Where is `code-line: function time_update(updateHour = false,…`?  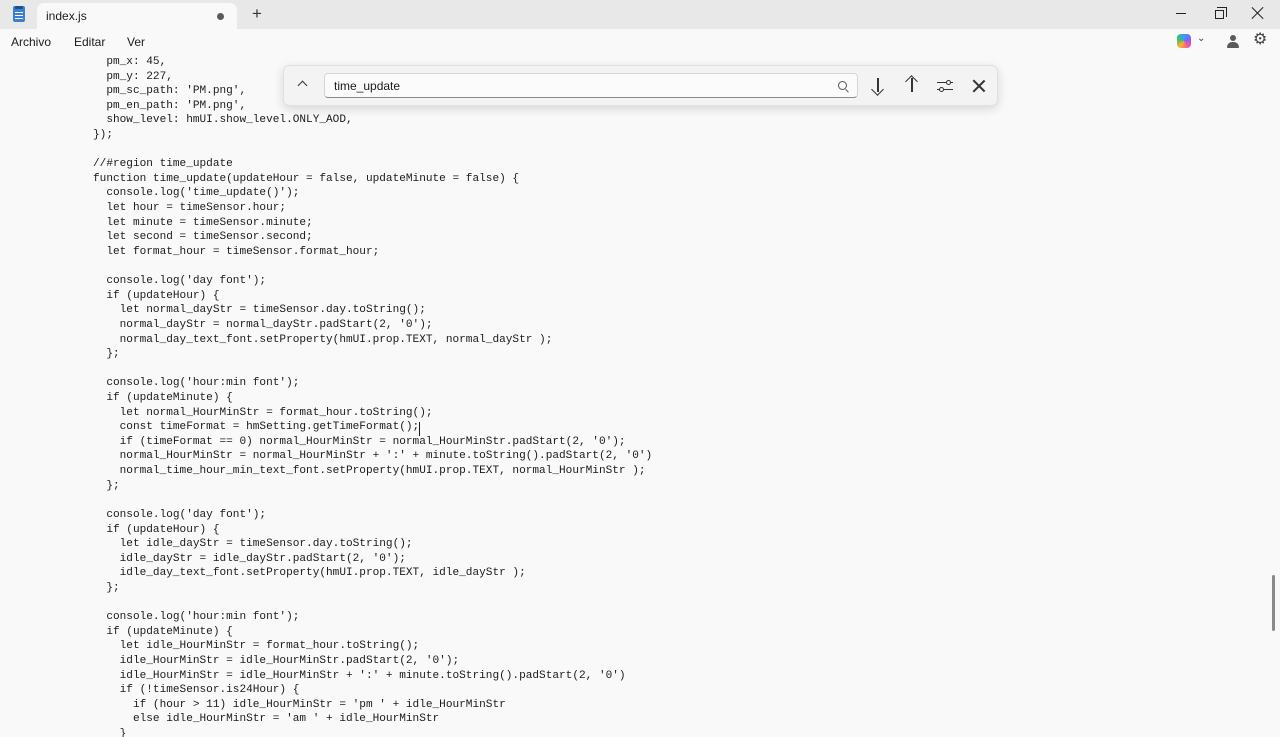
code-line: function time_update(updateHour = false,… is located at coordinates (372, 179).